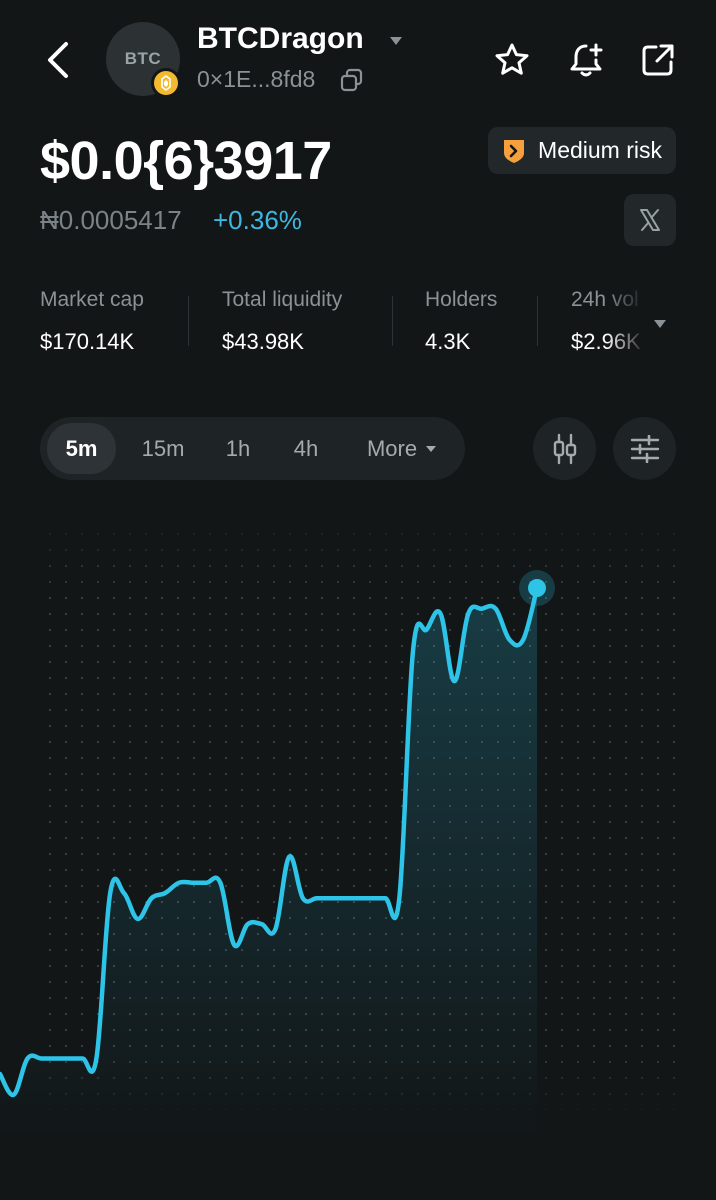  I want to click on token-name: BTCDragon, so click(280, 39).